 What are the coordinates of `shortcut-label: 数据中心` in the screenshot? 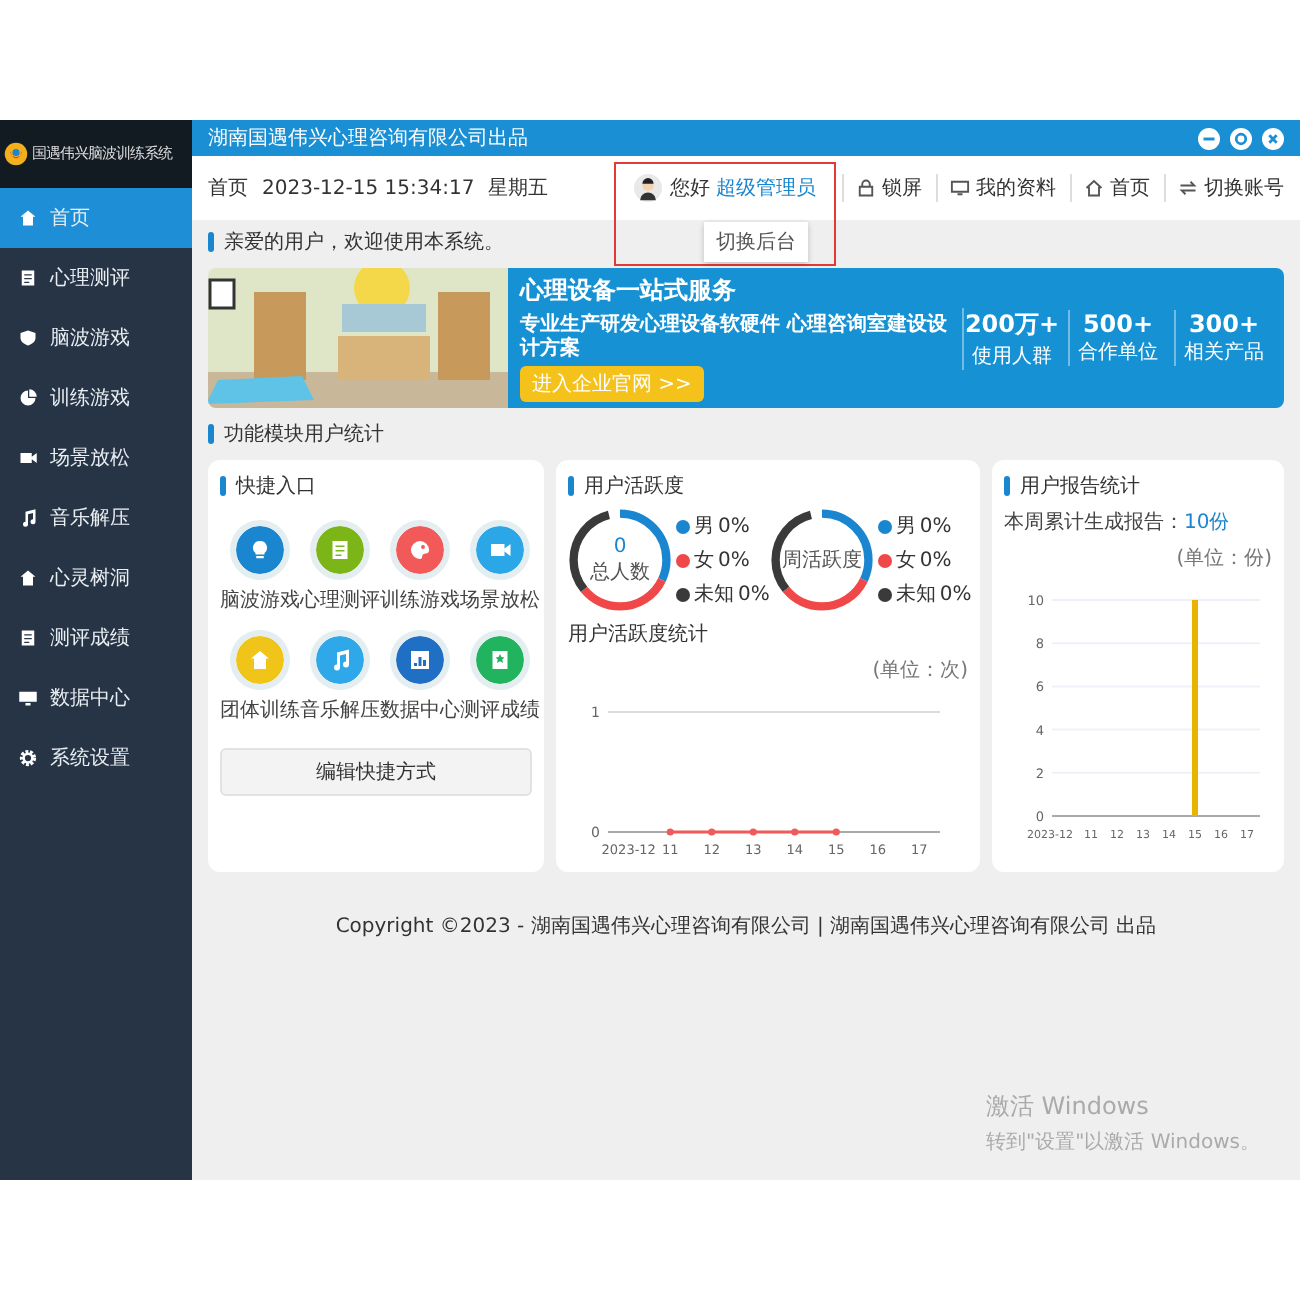 It's located at (420, 710).